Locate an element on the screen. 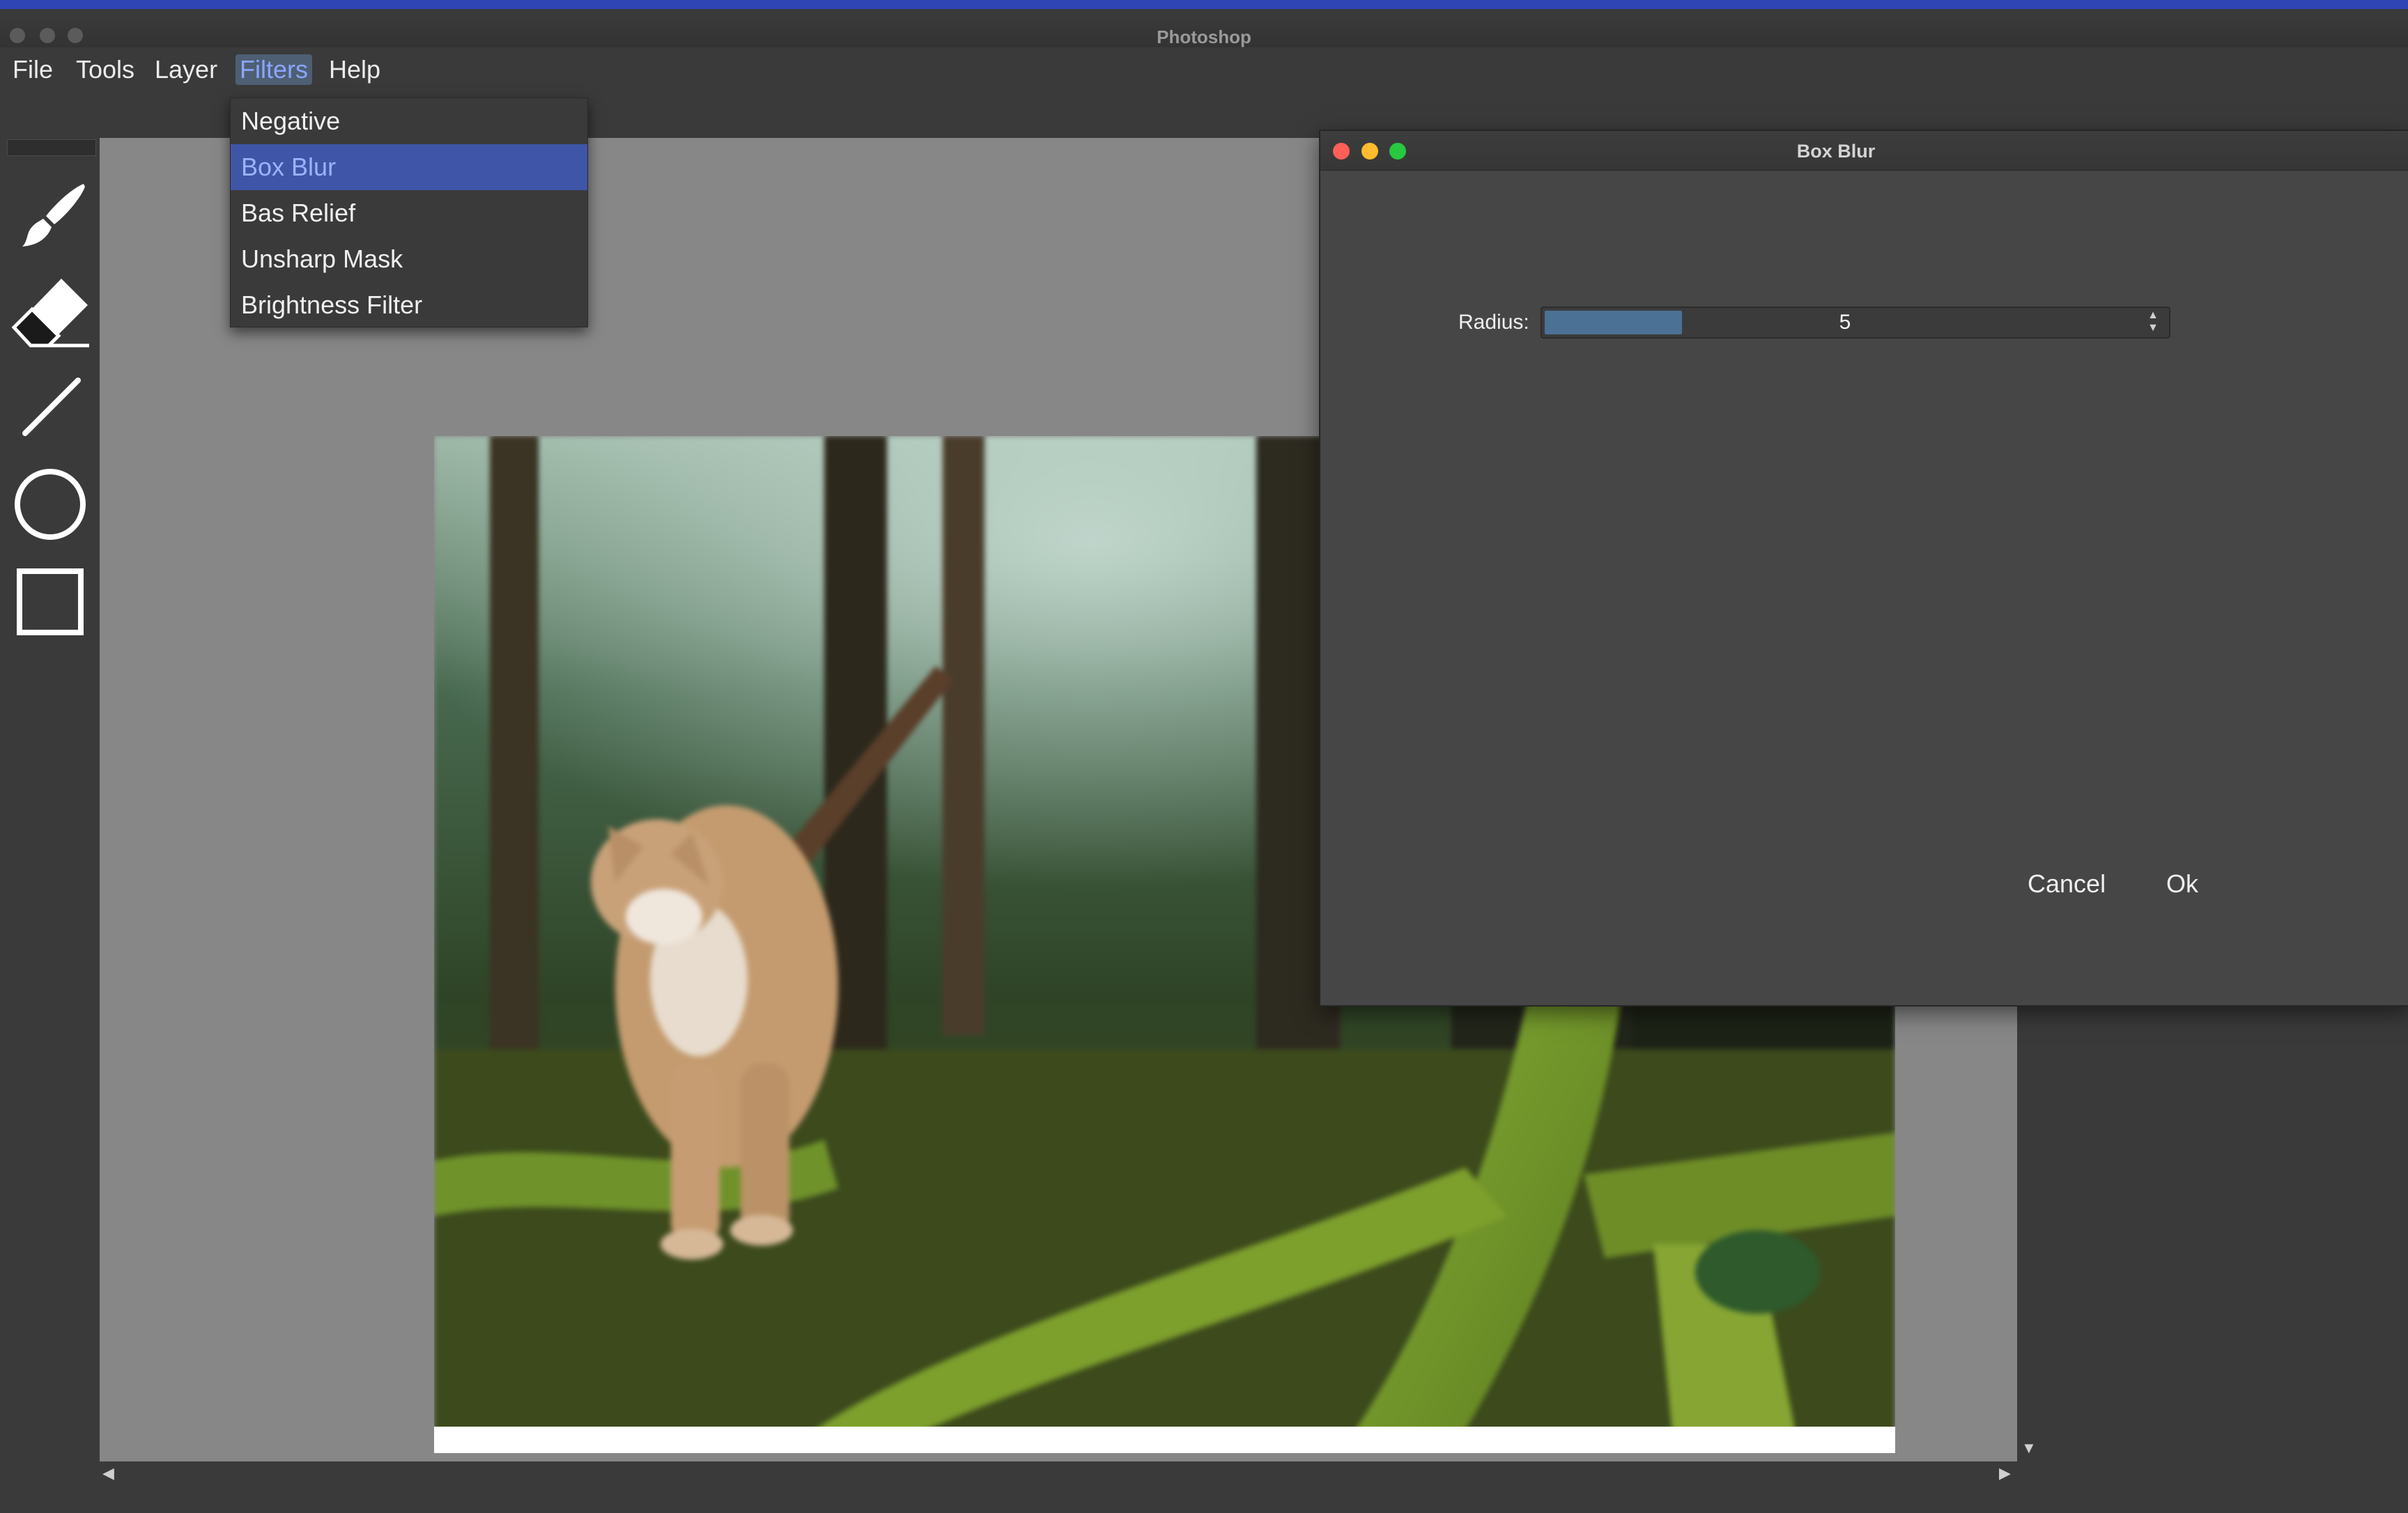  radius-fill-bar is located at coordinates (1614, 322).